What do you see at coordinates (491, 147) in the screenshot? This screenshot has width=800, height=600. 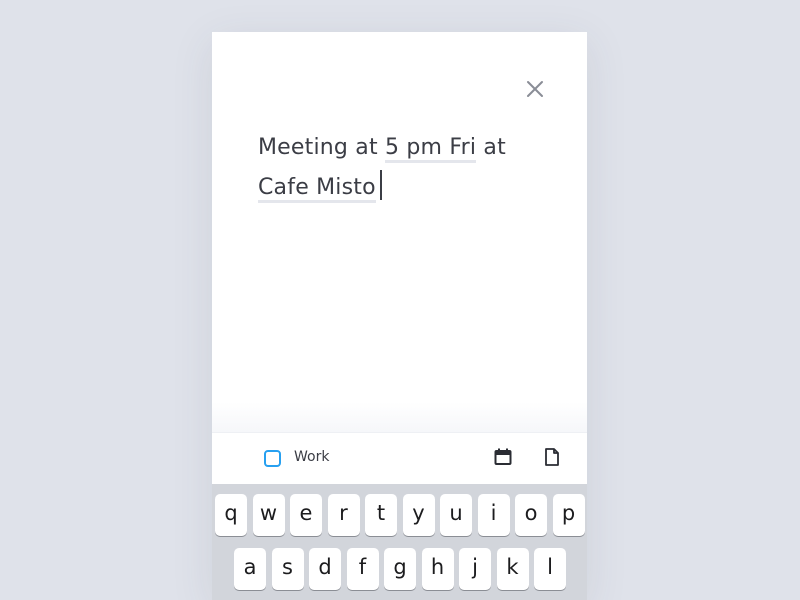 I see `note-text-part: at` at bounding box center [491, 147].